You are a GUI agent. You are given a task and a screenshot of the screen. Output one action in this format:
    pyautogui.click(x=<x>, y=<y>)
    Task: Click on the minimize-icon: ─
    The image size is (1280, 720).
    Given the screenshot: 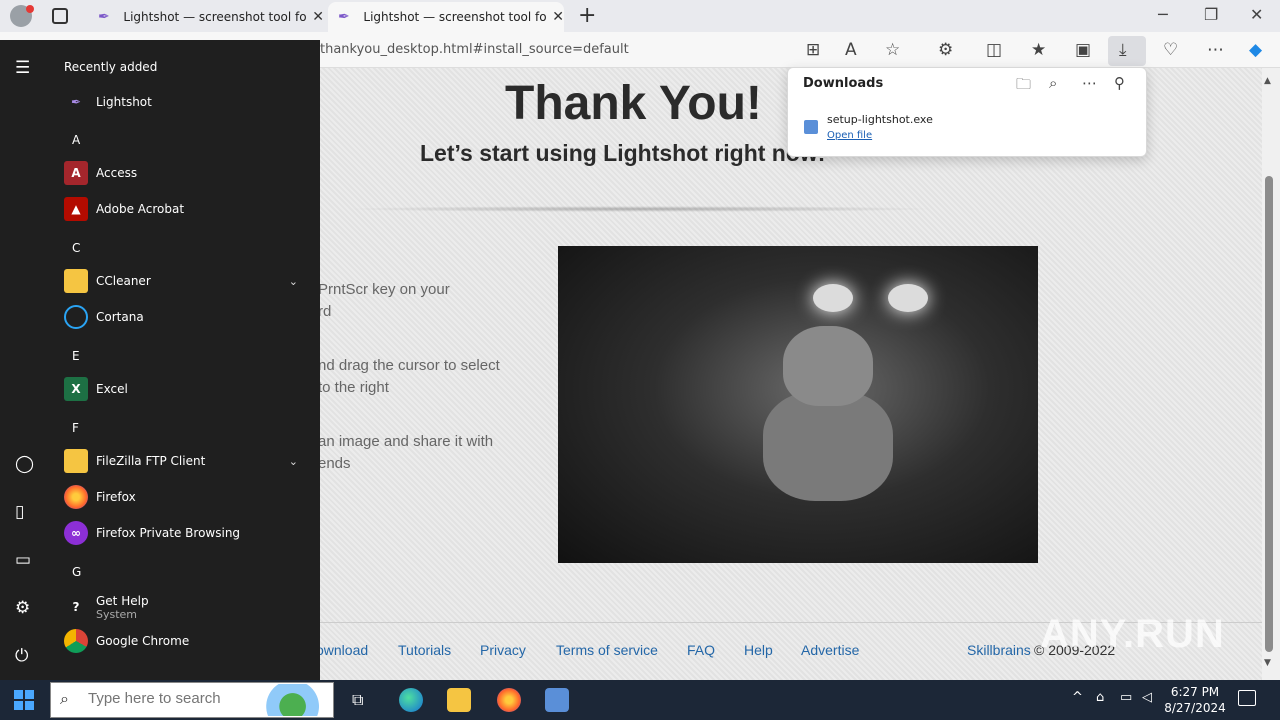 What is the action you would take?
    pyautogui.click(x=1163, y=14)
    